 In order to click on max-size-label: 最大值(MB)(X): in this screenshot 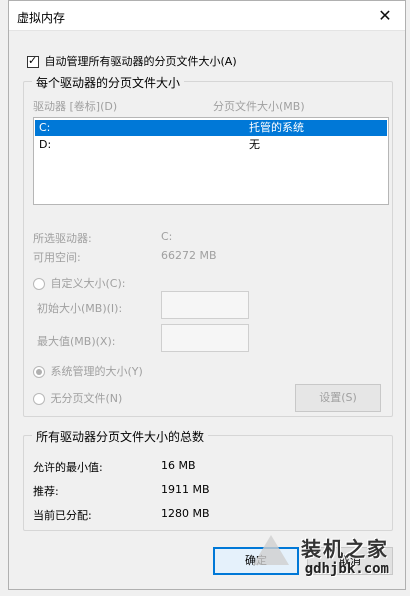, I will do `click(76, 341)`.